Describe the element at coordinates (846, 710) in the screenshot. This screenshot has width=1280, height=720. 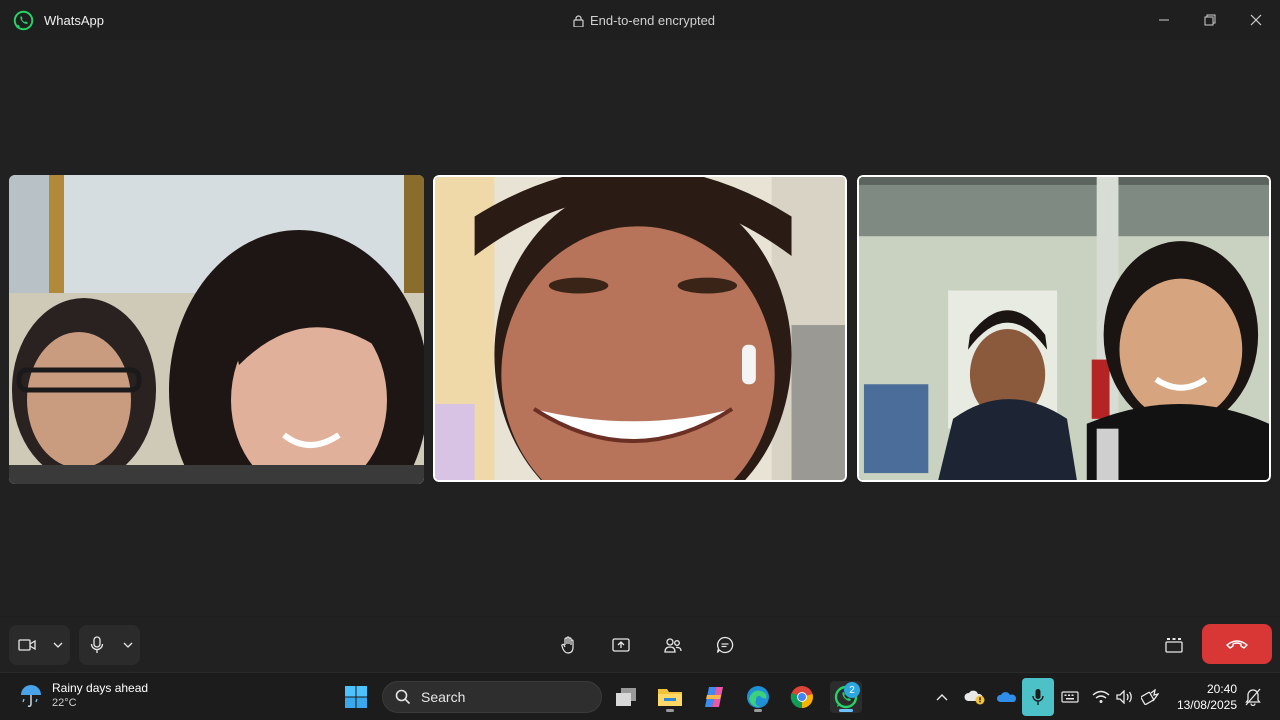
I see `active-indicator` at that location.